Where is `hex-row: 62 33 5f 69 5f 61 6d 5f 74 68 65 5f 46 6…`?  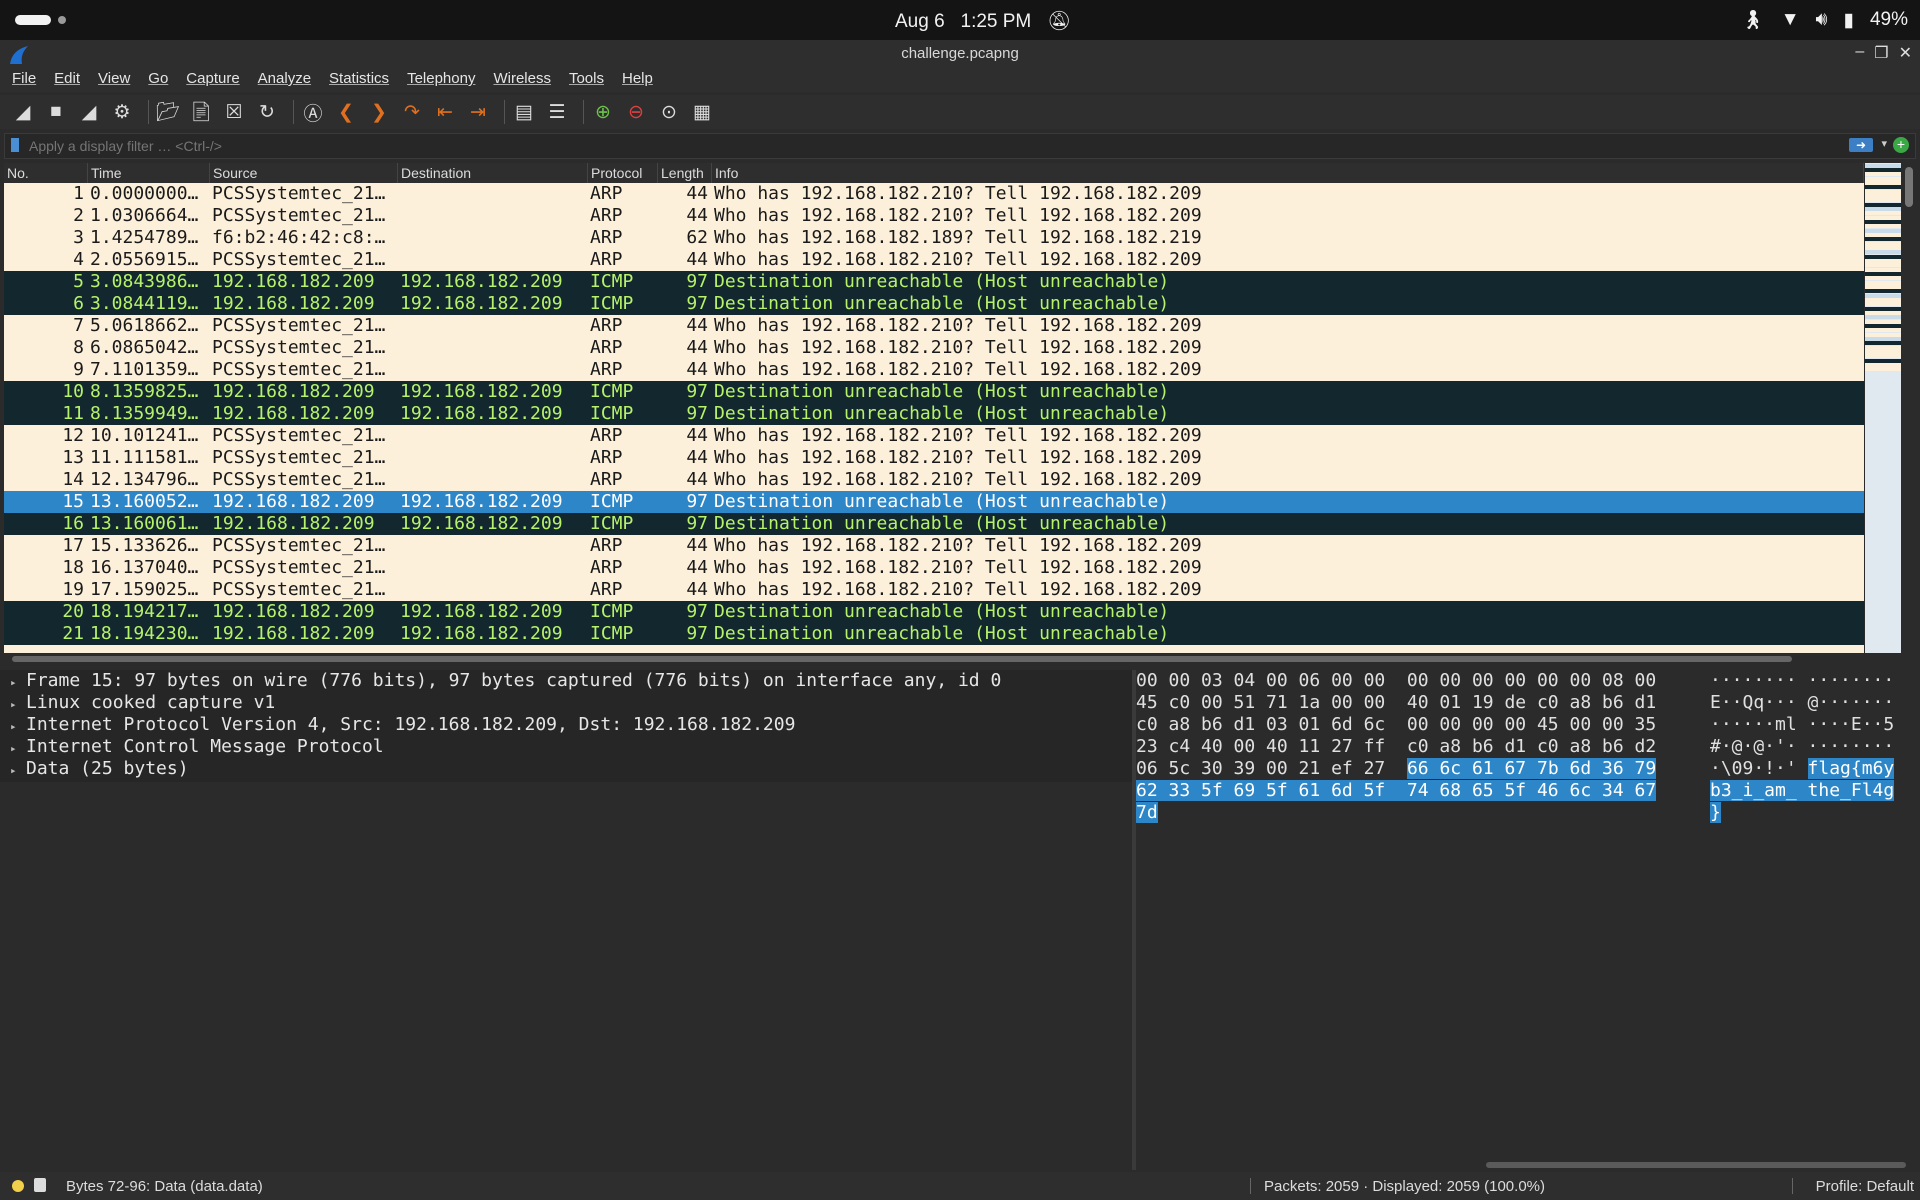 hex-row: 62 33 5f 69 5f 61 6d 5f 74 68 65 5f 46 6… is located at coordinates (1528, 791).